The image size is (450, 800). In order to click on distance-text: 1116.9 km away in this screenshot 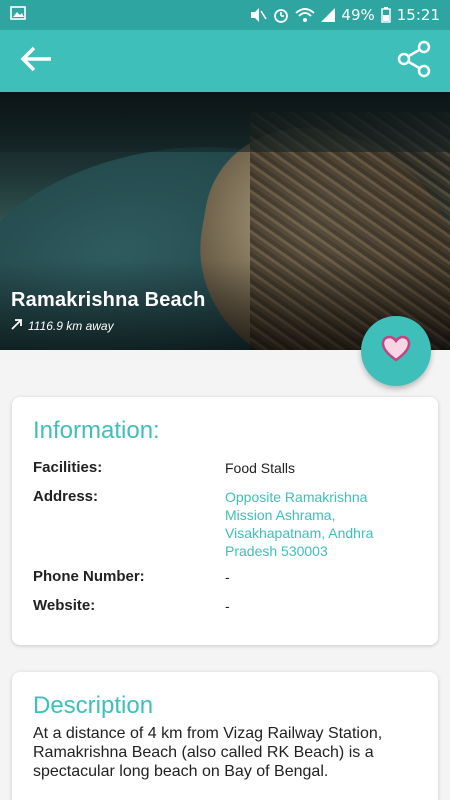, I will do `click(62, 325)`.